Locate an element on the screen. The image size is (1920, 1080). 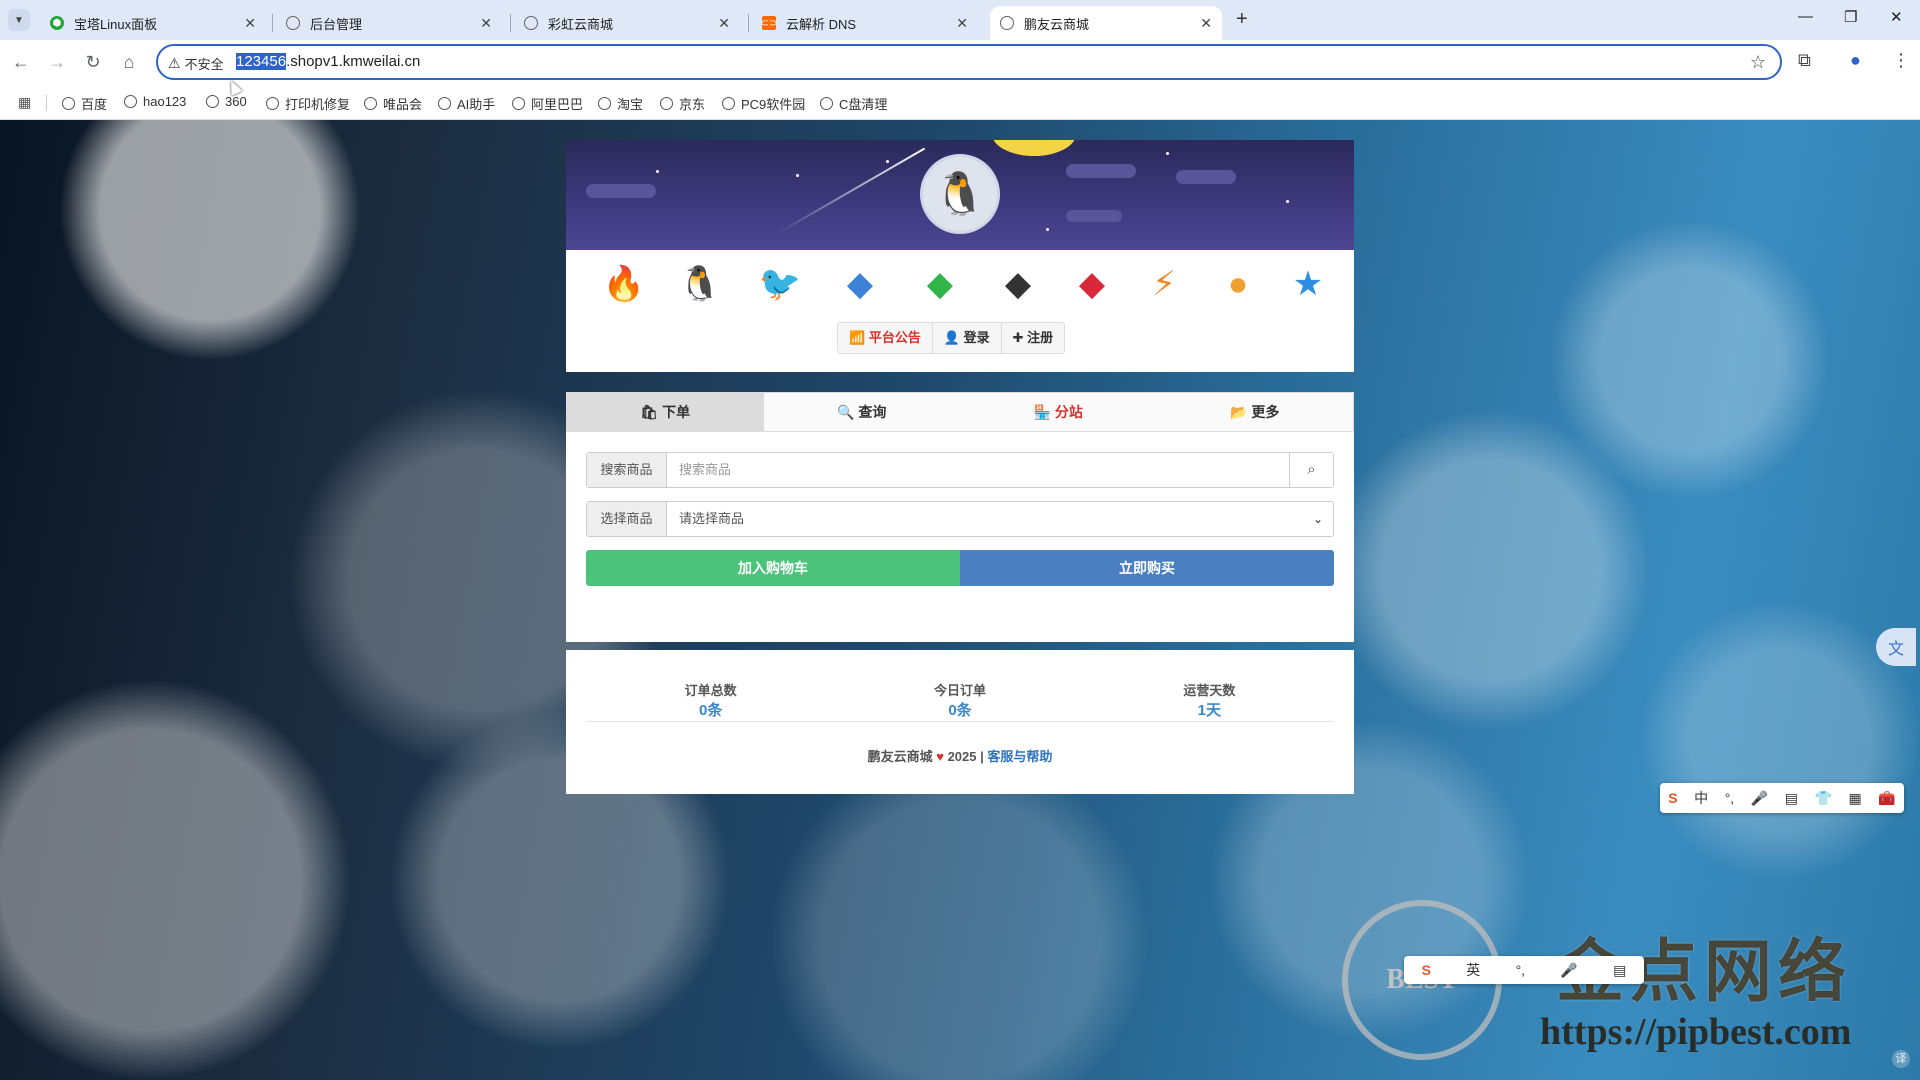
tab-order: 🛍 下单 is located at coordinates (665, 412).